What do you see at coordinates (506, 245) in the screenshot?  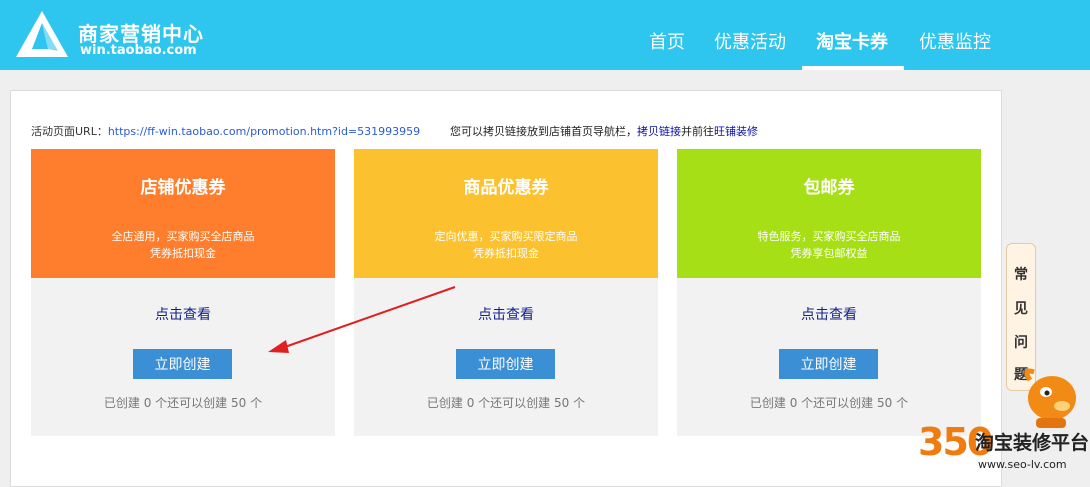 I see `card-description: 定向优惠，买家购买限定商品 凭券抵扣现金` at bounding box center [506, 245].